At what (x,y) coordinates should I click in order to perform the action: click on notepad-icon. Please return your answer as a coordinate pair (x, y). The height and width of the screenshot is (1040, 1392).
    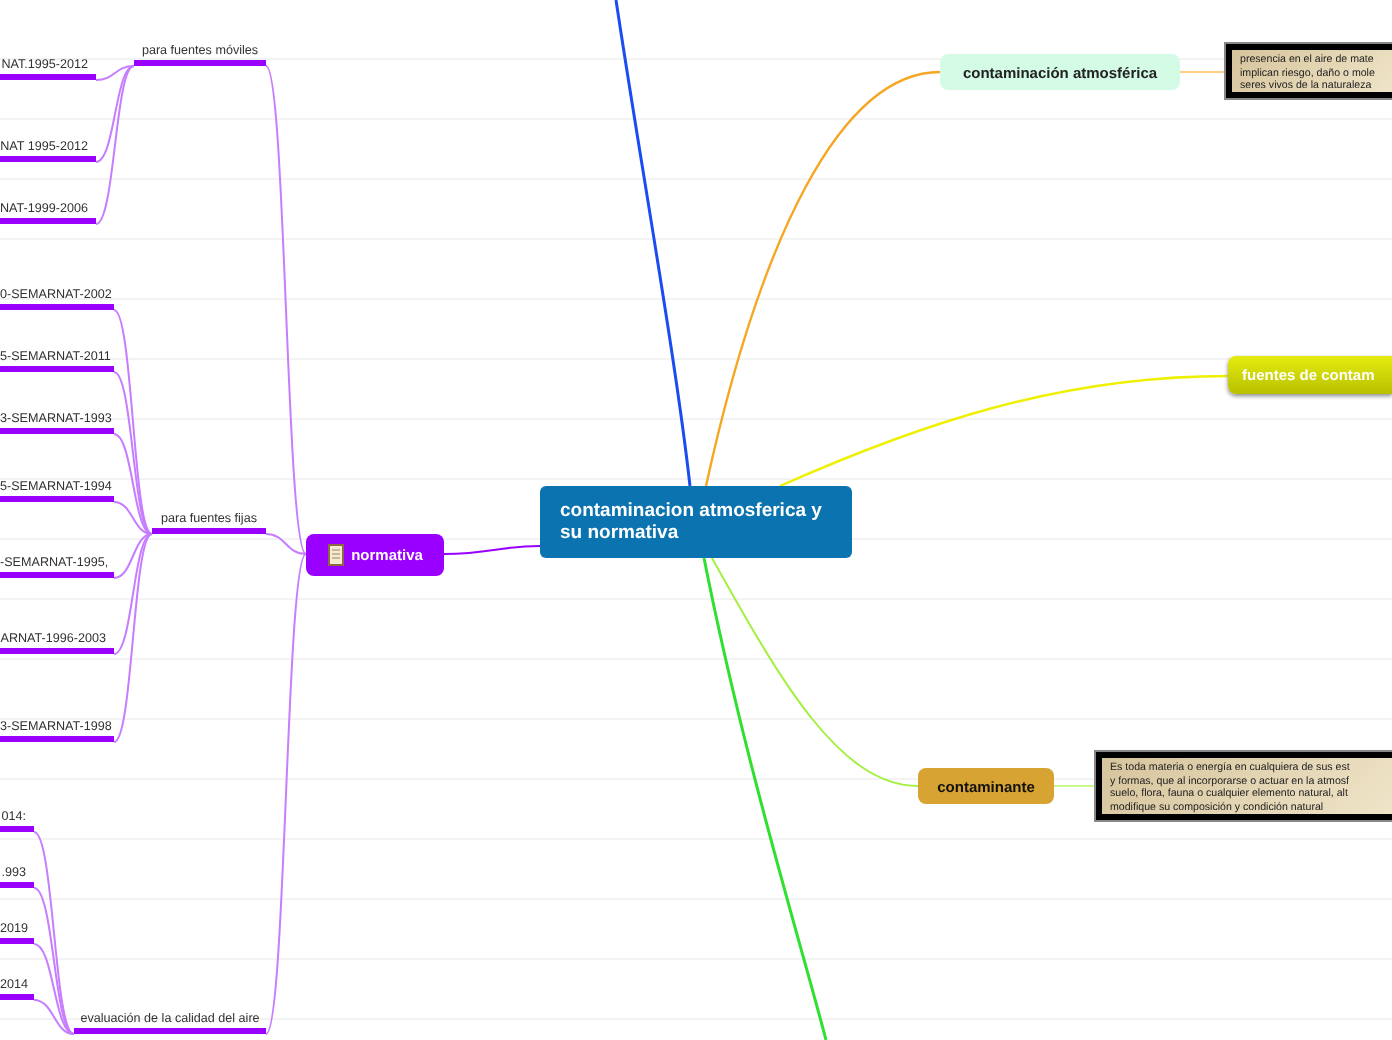
    Looking at the image, I should click on (335, 555).